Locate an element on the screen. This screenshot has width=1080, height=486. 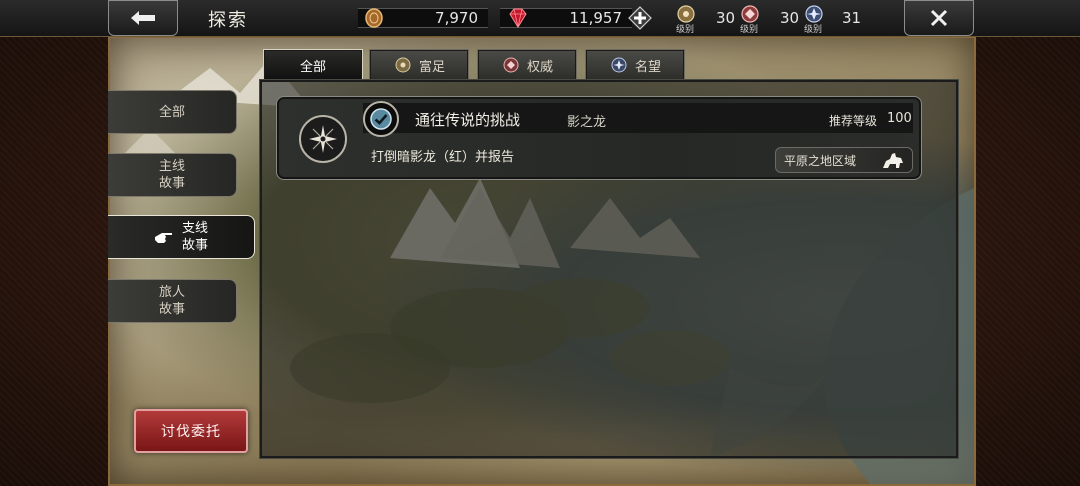
arrow-left-icon is located at coordinates (143, 18).